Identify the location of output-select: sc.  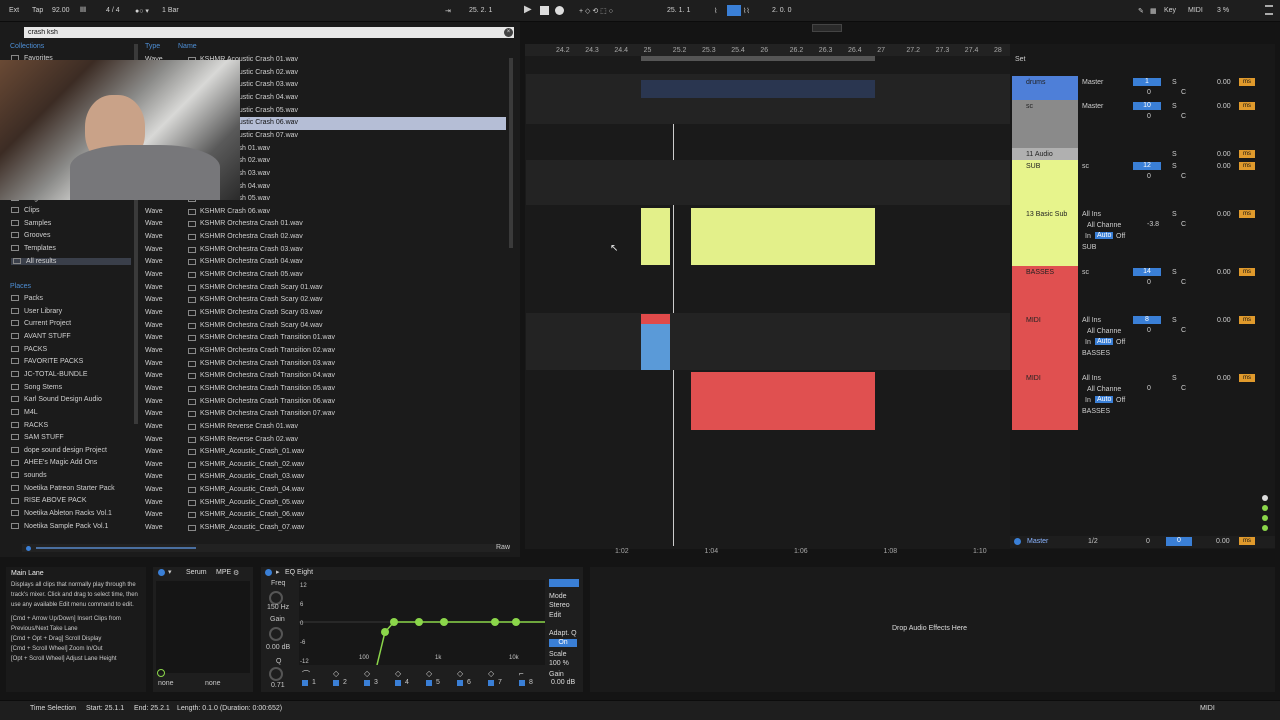
(1085, 166).